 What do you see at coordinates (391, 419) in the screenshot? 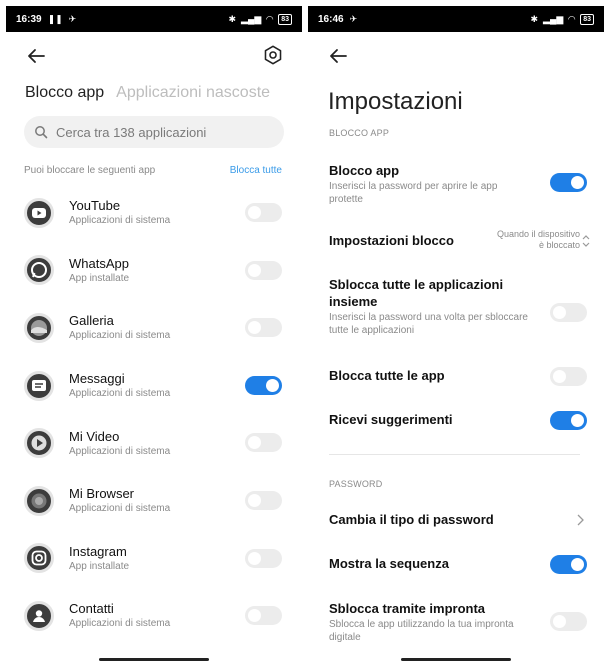
I see `setting-title: Ricevi suggerimenti` at bounding box center [391, 419].